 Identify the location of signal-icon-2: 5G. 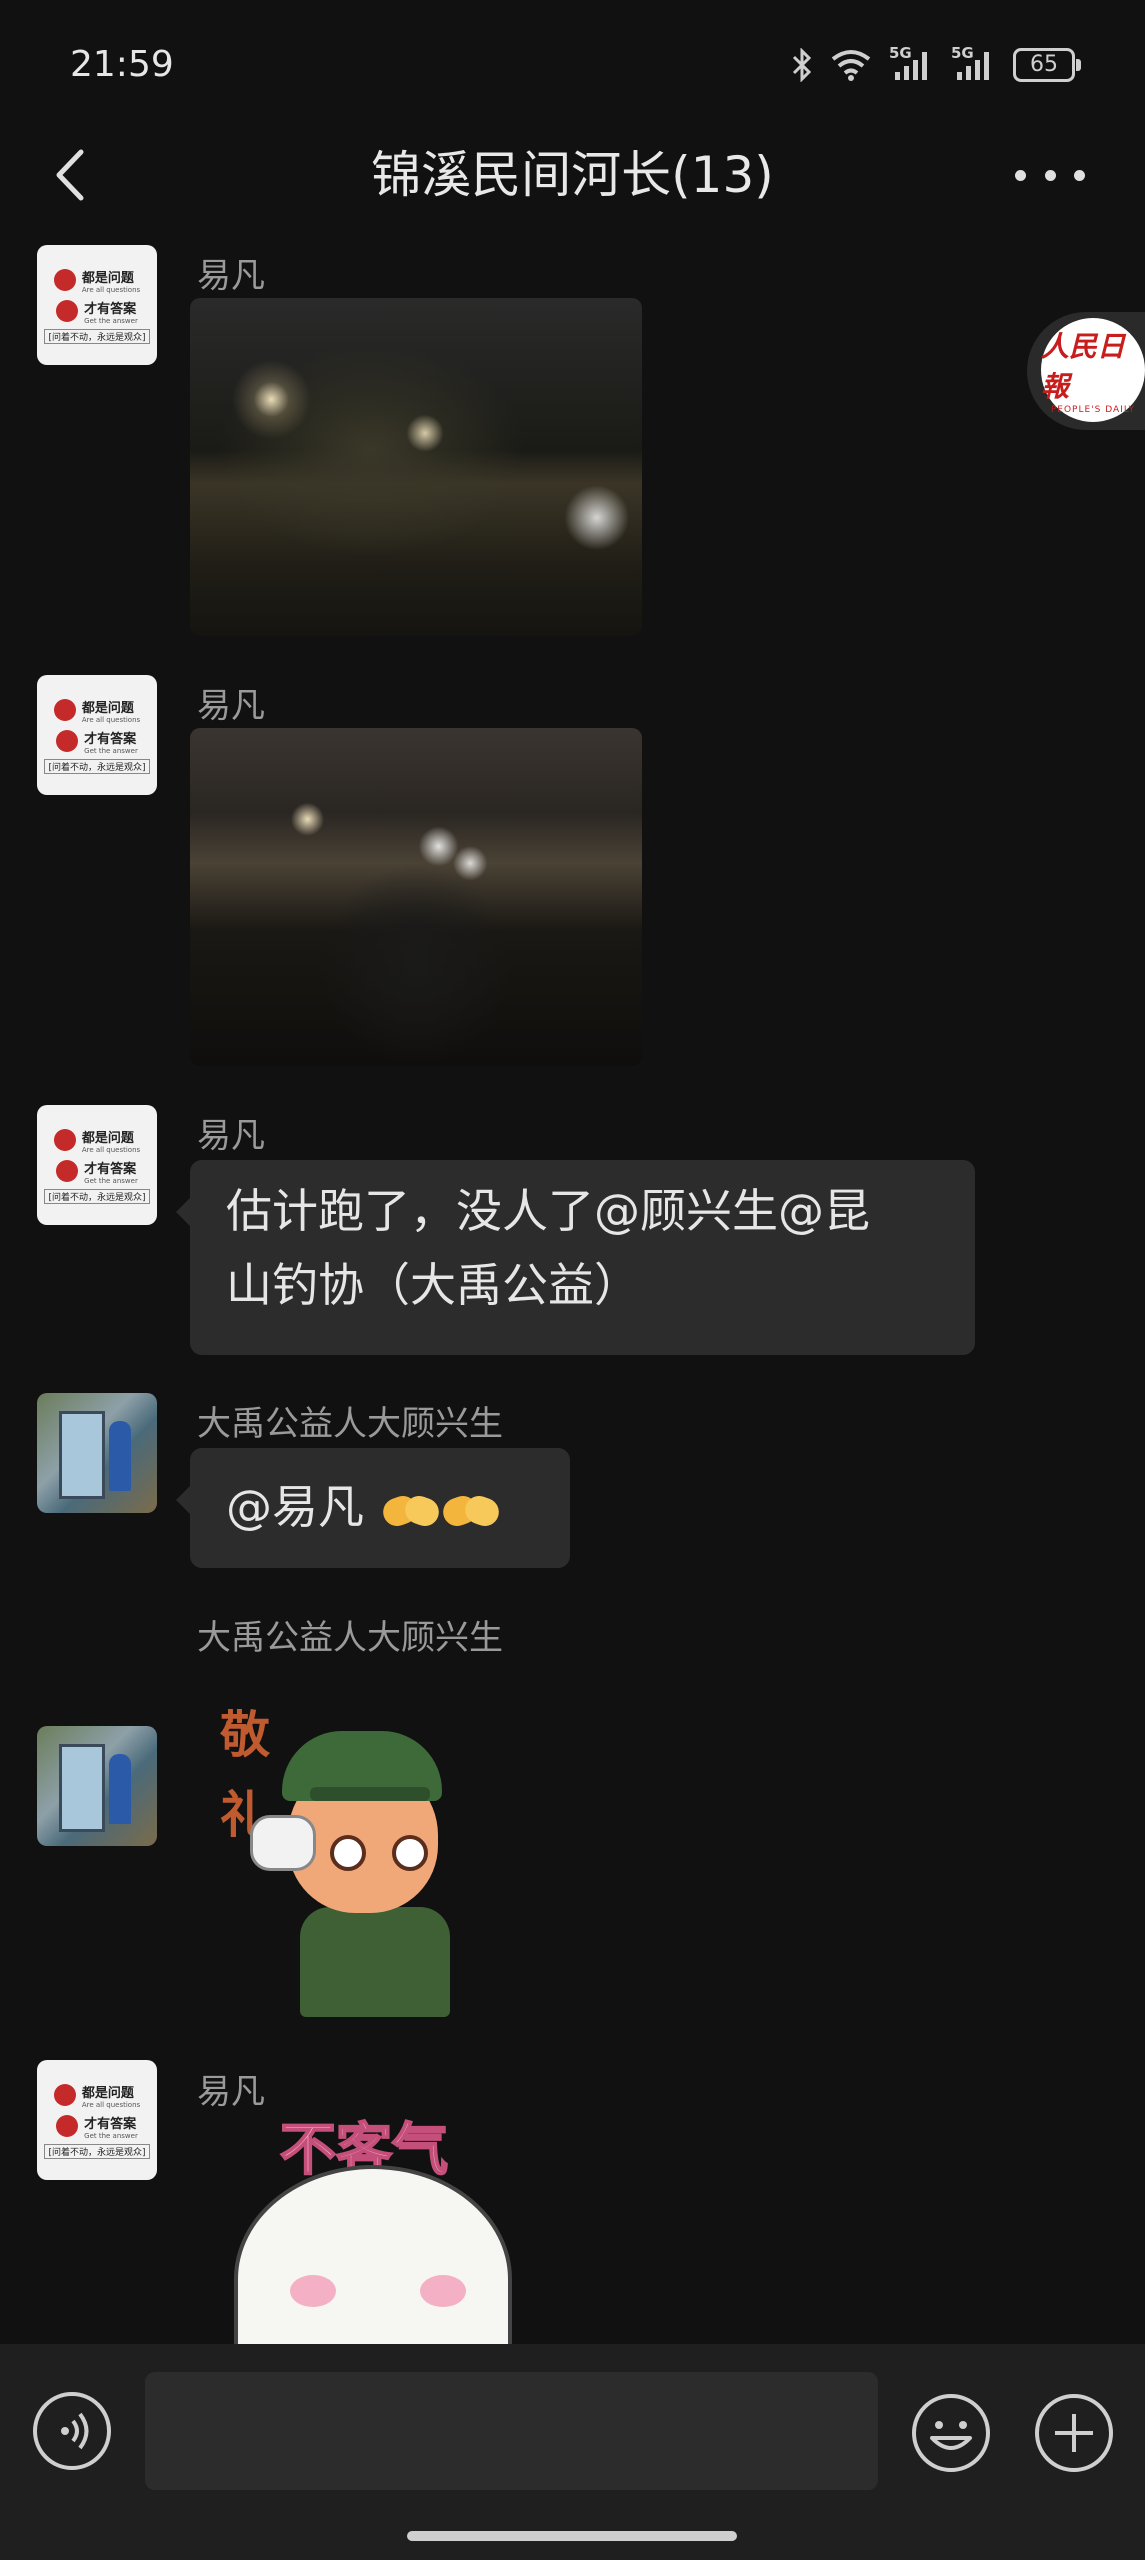
(973, 63).